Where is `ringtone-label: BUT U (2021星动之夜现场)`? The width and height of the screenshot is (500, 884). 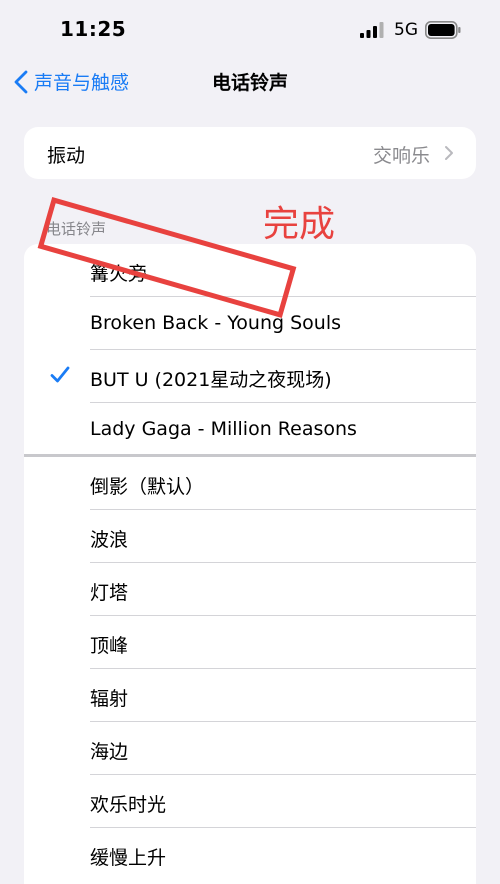
ringtone-label: BUT U (2021星动之夜现场) is located at coordinates (211, 380).